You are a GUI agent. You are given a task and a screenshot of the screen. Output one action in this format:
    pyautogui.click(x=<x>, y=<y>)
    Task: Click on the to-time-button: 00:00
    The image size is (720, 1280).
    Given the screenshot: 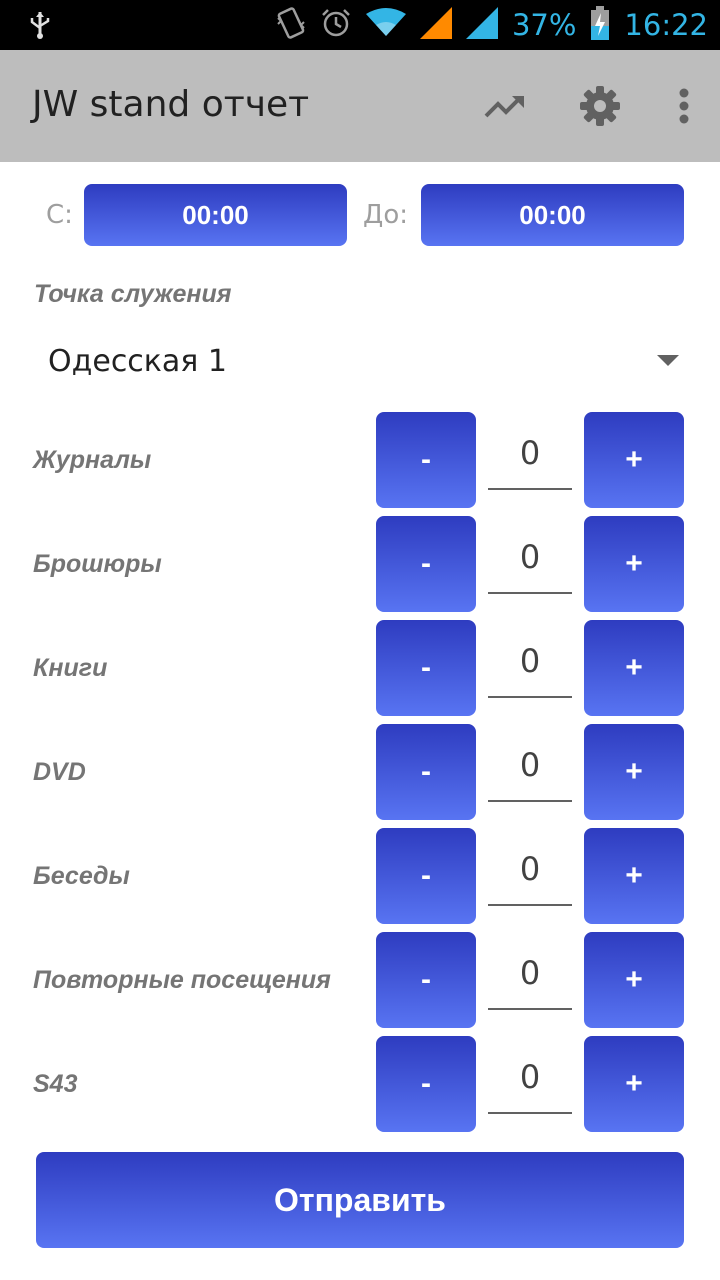 What is the action you would take?
    pyautogui.click(x=552, y=215)
    